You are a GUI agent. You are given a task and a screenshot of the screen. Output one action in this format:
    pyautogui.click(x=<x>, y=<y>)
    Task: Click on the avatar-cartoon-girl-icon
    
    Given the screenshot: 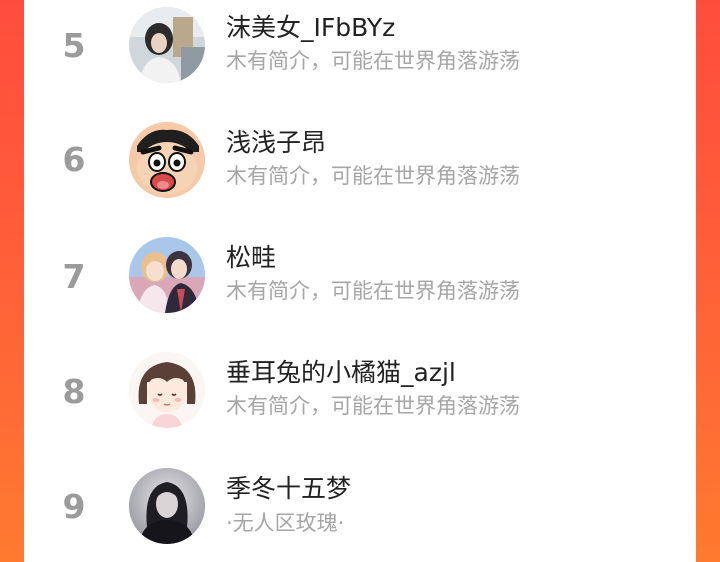 What is the action you would take?
    pyautogui.click(x=167, y=390)
    